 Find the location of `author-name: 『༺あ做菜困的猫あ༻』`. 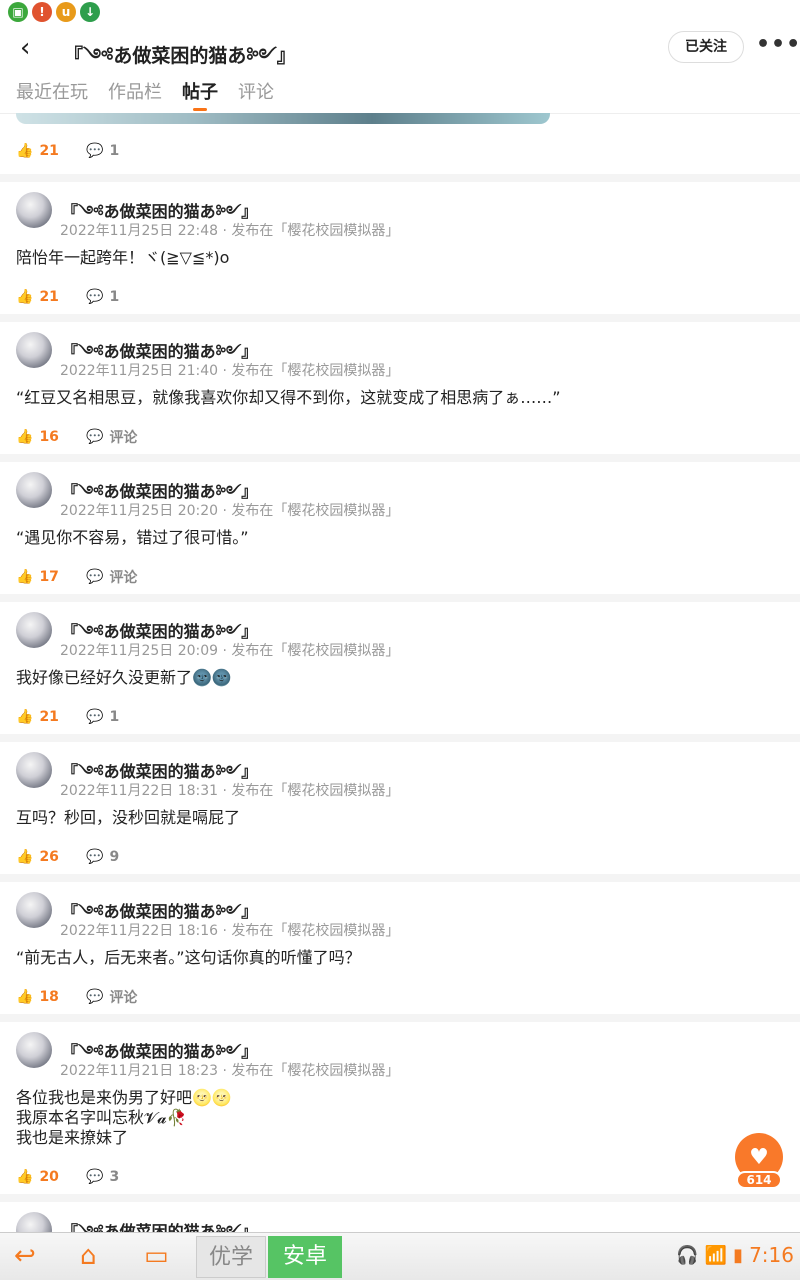

author-name: 『༺あ做菜困的猫あ༻』 is located at coordinates (159, 1223).